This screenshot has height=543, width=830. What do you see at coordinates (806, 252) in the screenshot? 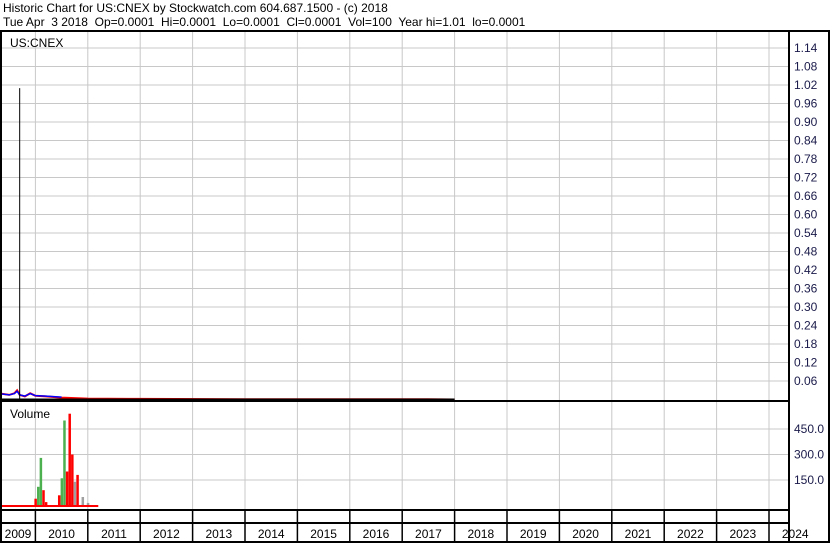
I see `price-tick-label: 0.48` at bounding box center [806, 252].